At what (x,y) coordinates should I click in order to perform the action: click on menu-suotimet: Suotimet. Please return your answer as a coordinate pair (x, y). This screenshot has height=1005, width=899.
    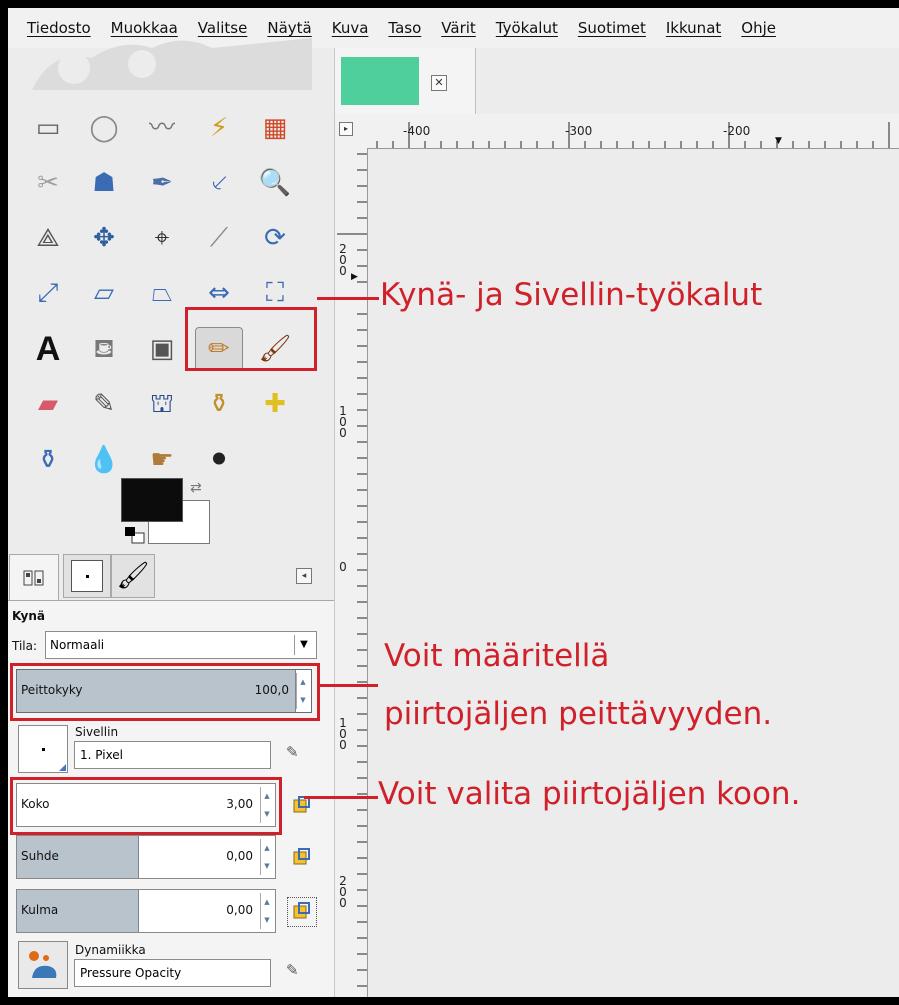
    Looking at the image, I should click on (612, 28).